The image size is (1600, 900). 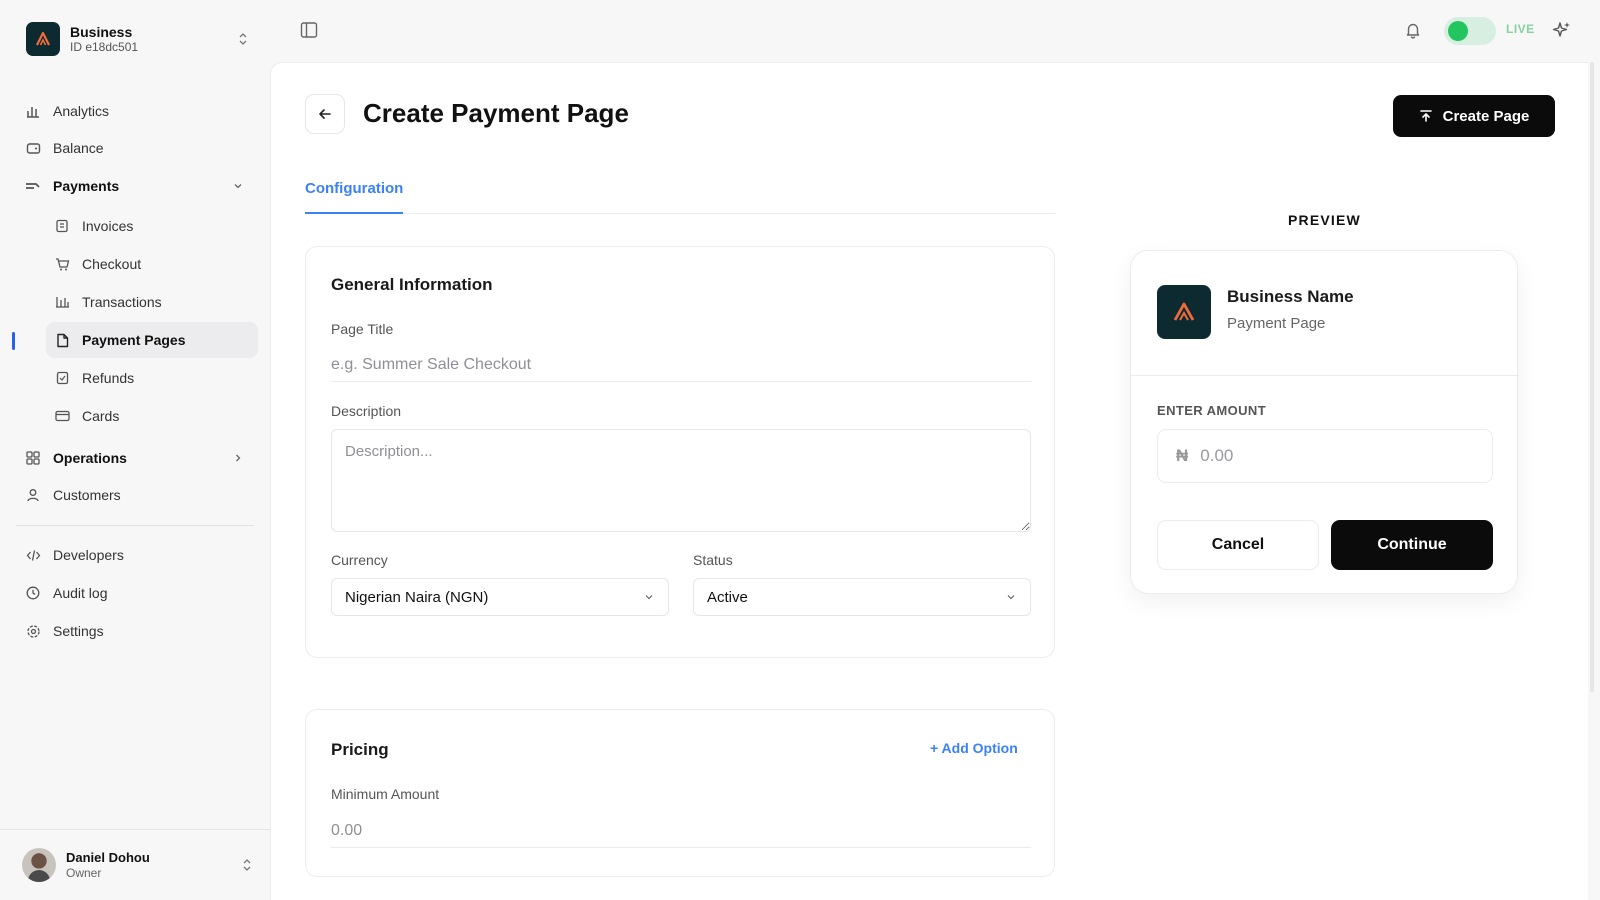 What do you see at coordinates (1325, 456) in the screenshot?
I see `preview-amount-input: ₦ 0.00` at bounding box center [1325, 456].